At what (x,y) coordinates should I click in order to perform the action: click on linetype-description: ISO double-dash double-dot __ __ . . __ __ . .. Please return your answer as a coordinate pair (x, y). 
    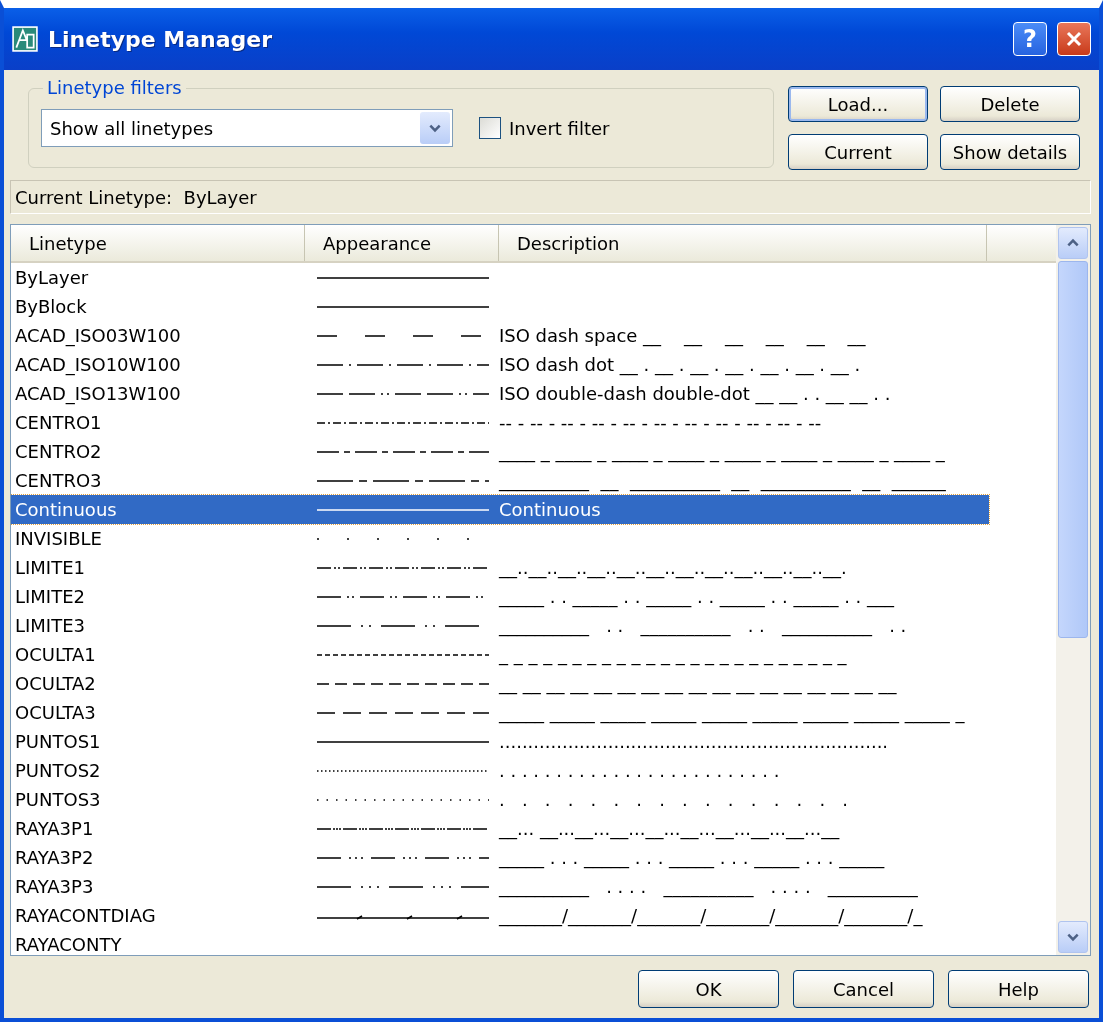
    Looking at the image, I should click on (695, 393).